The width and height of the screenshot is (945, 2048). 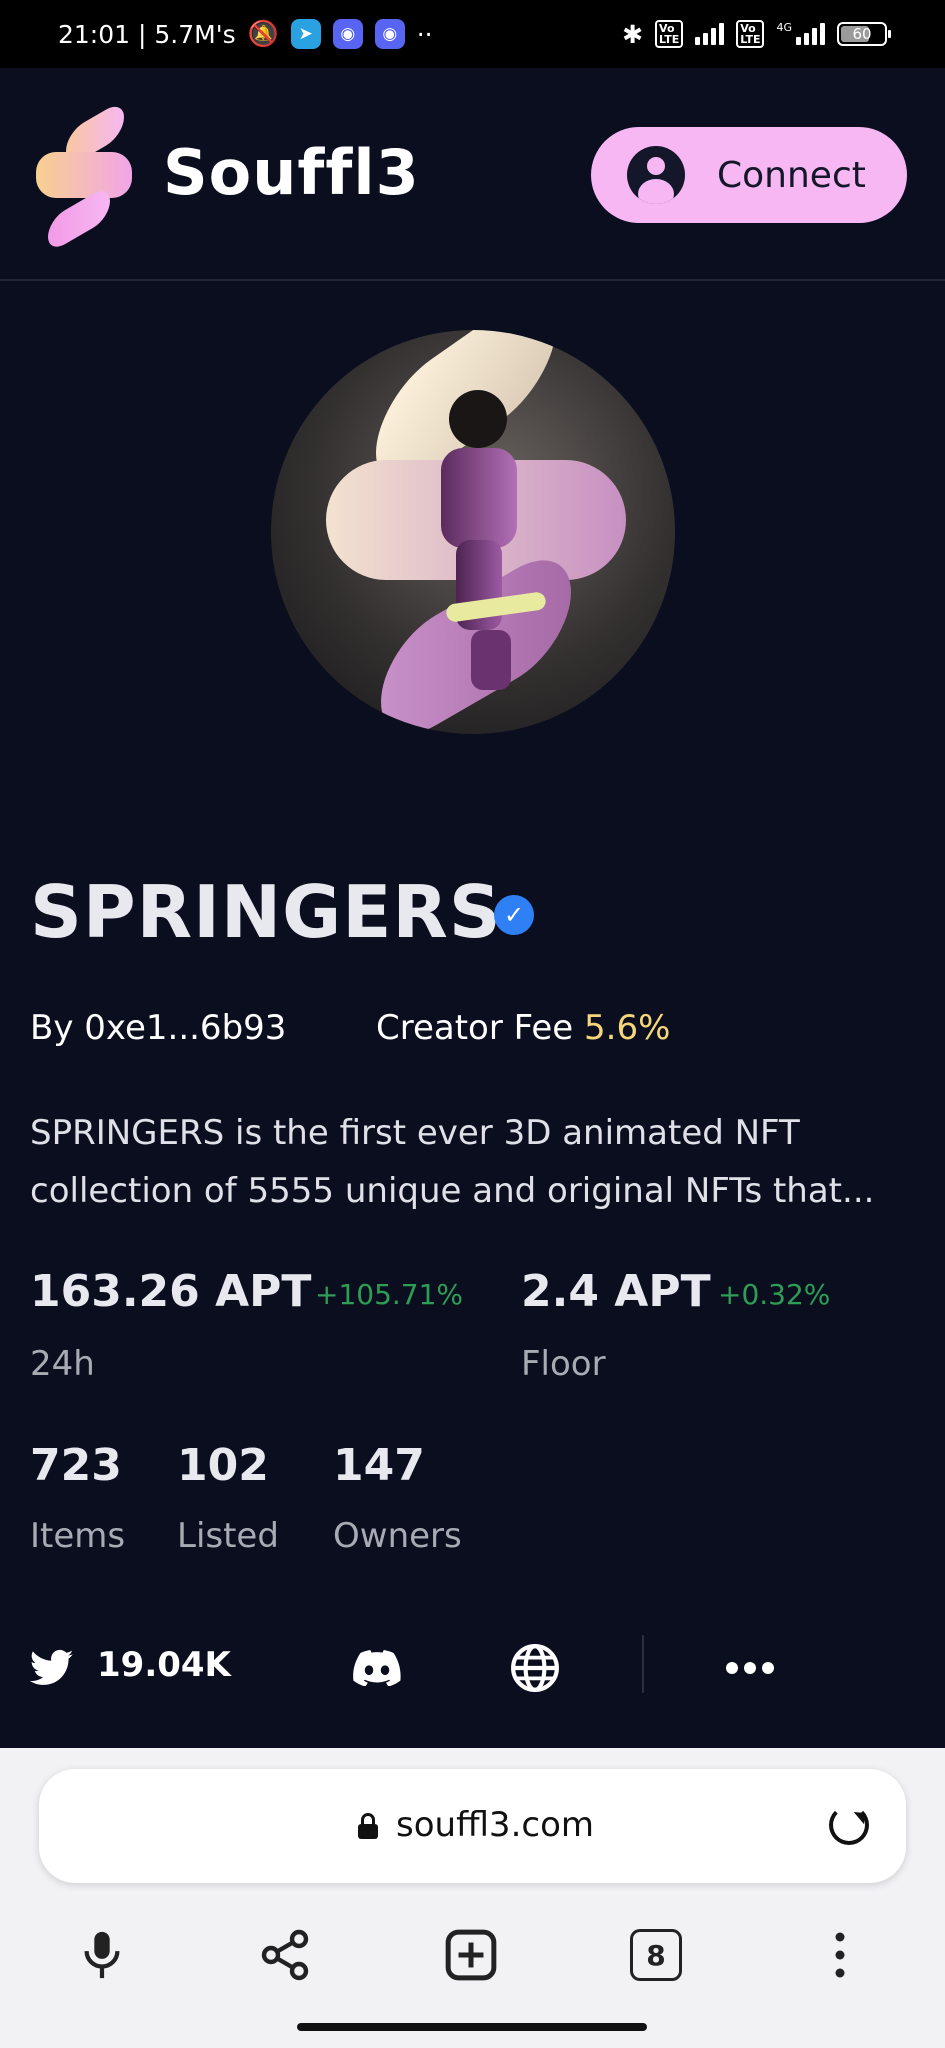 What do you see at coordinates (563, 1364) in the screenshot?
I see `floor-label: Floor` at bounding box center [563, 1364].